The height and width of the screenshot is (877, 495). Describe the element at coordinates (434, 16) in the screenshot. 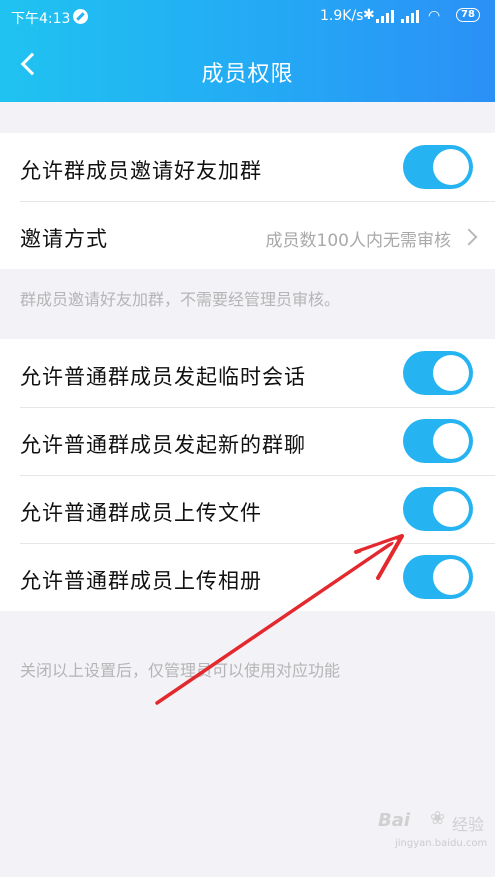

I see `wifi-icon: ◠` at that location.